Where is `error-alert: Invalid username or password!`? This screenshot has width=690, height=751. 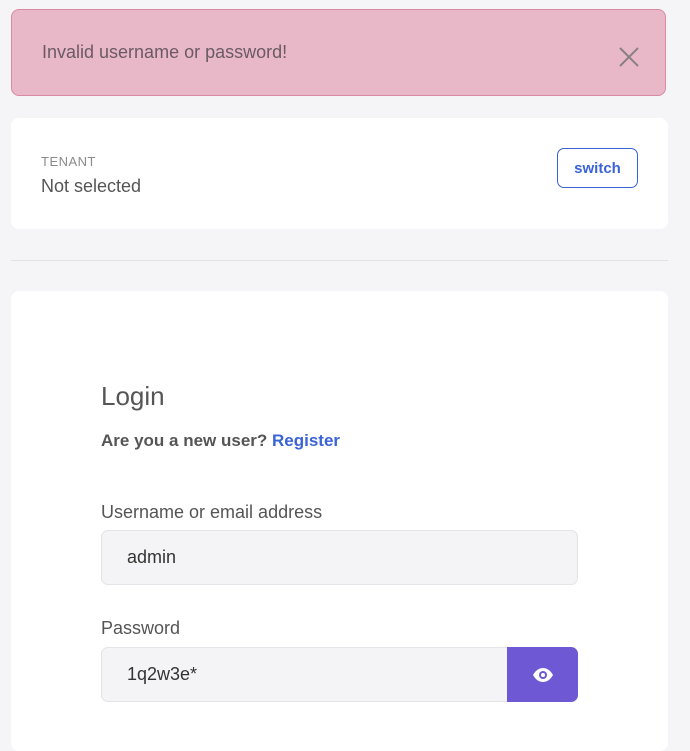 error-alert: Invalid username or password! is located at coordinates (338, 52).